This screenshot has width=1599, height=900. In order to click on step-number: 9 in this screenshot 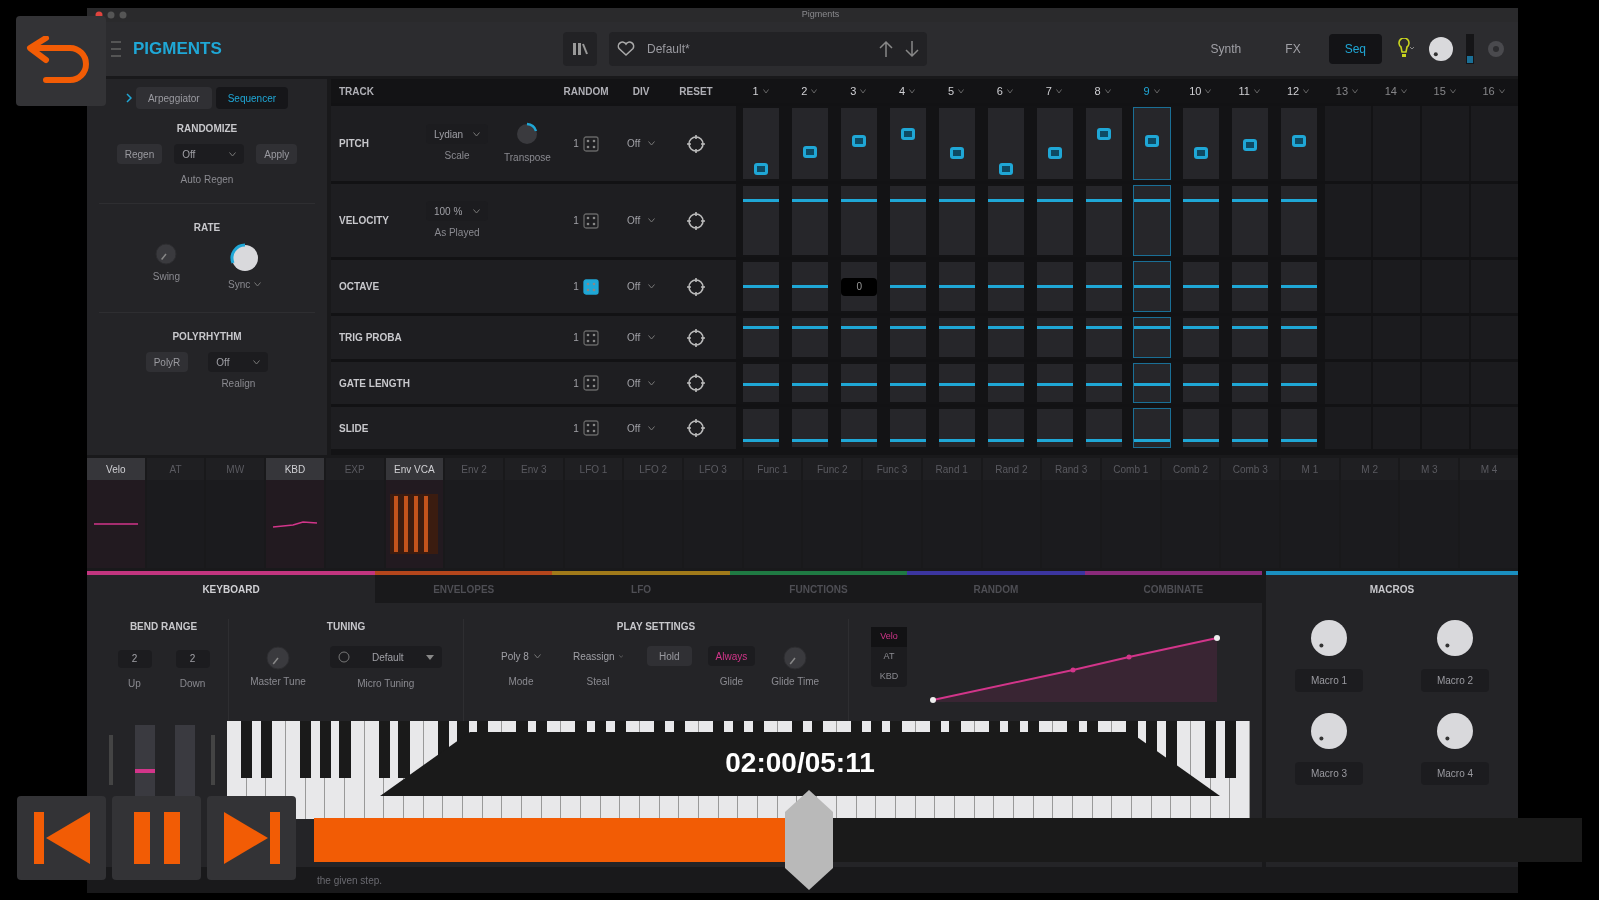, I will do `click(1146, 91)`.